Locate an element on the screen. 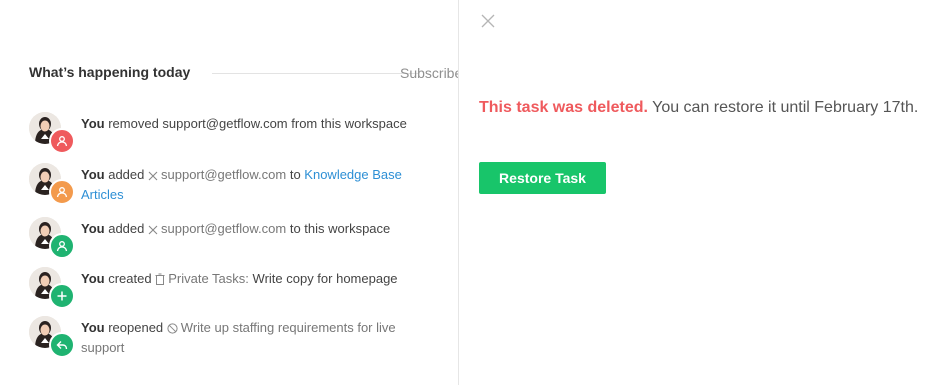 The width and height of the screenshot is (952, 385). deleted-label: This task was deleted. is located at coordinates (563, 107).